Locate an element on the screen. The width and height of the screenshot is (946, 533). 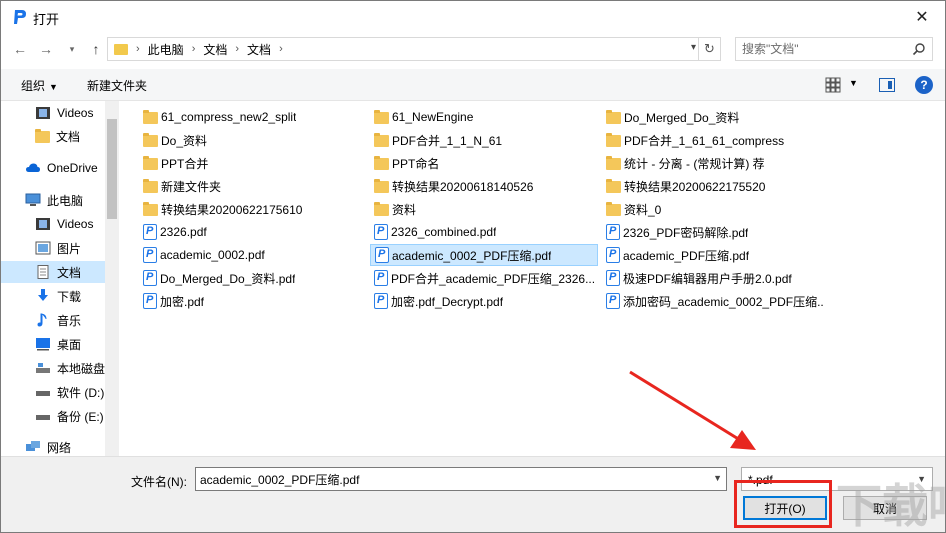
address-dropdown-icon: ▾ is located at coordinates (693, 47).